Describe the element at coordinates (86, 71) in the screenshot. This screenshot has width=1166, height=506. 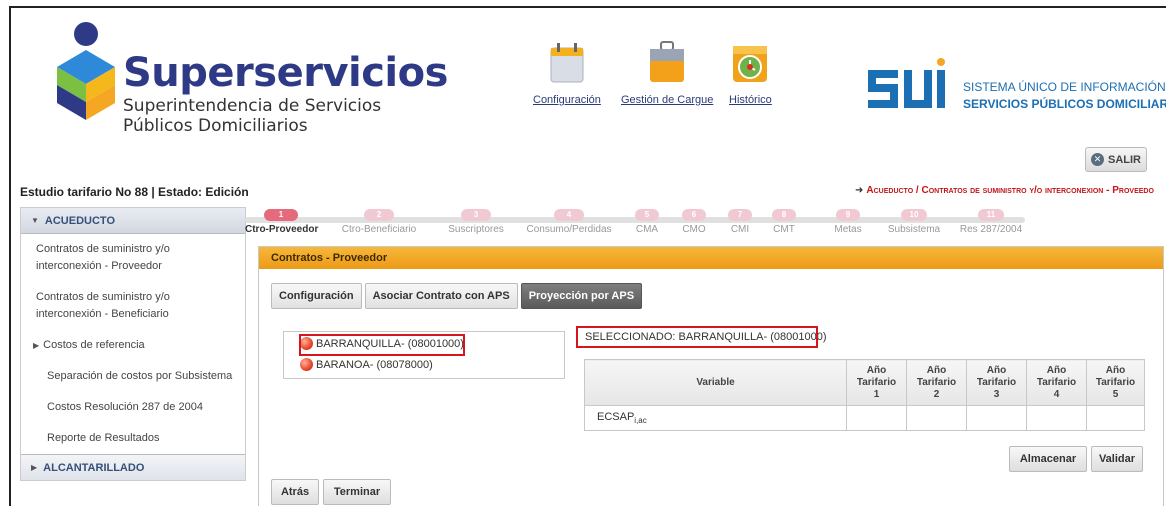
I see `superservicios-logo` at that location.